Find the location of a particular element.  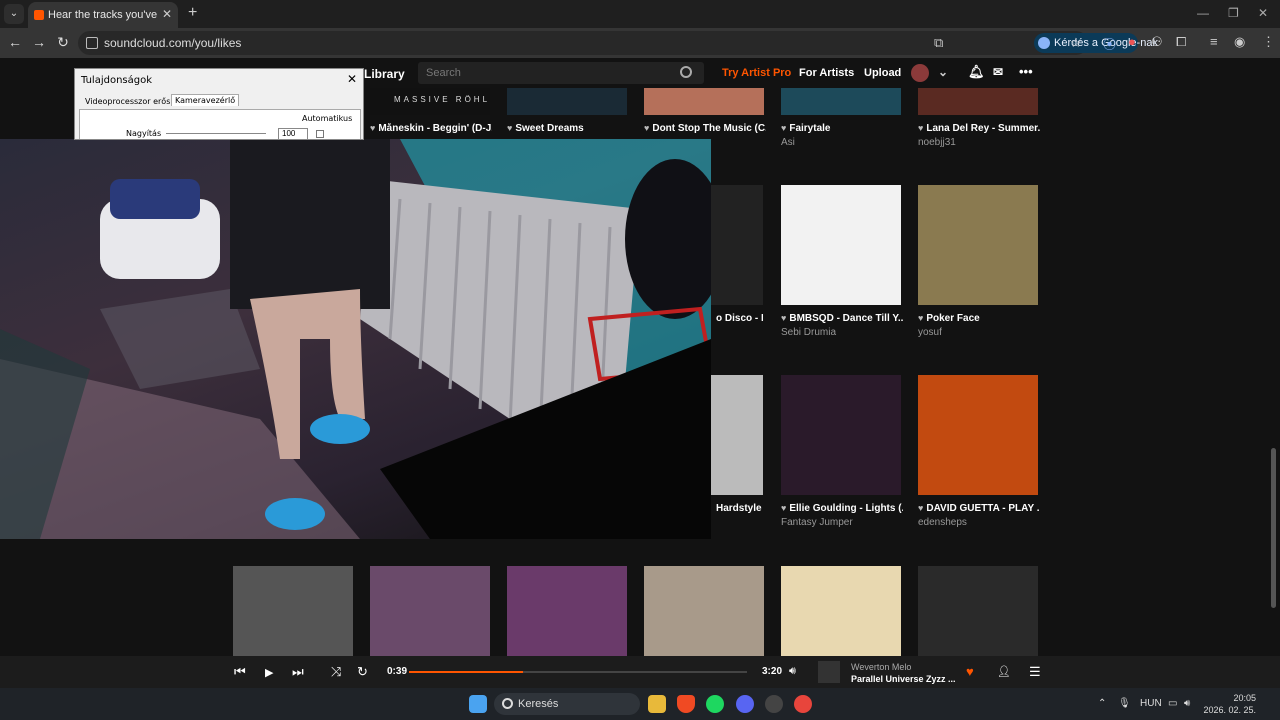

shuffle-icon: ⤨ is located at coordinates (336, 672).